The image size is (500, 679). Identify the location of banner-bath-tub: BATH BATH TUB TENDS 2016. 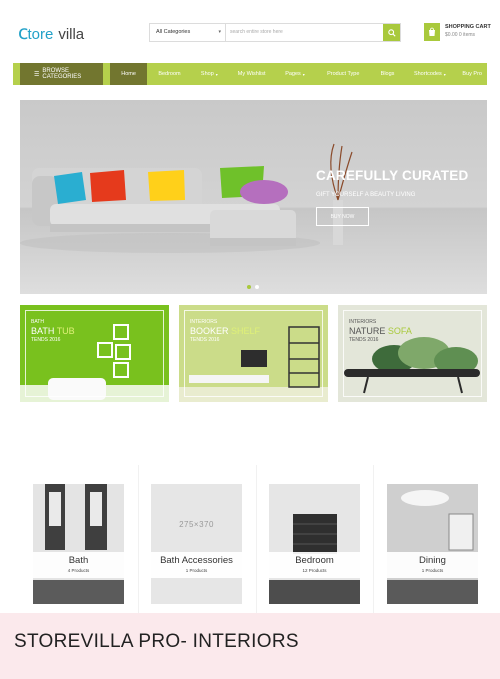
(94, 353).